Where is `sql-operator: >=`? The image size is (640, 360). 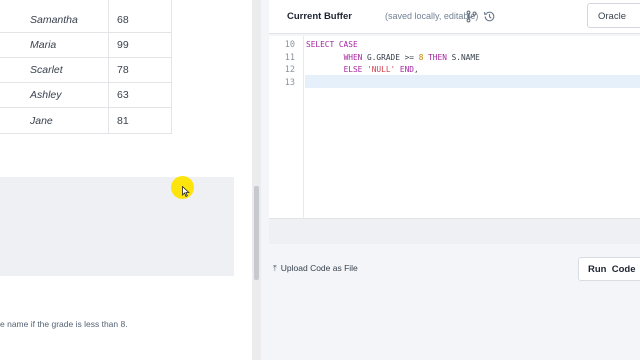
sql-operator: >= is located at coordinates (409, 57).